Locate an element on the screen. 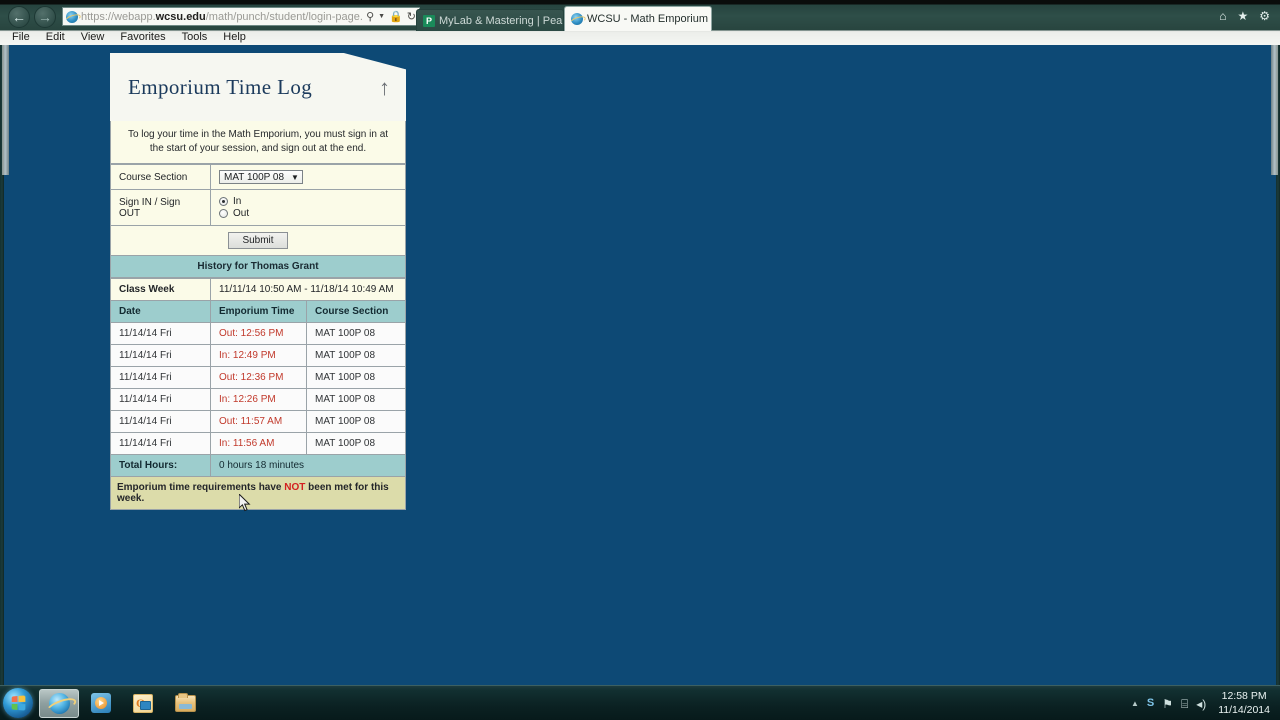 The image size is (1280, 720). taskbar-outlook is located at coordinates (143, 703).